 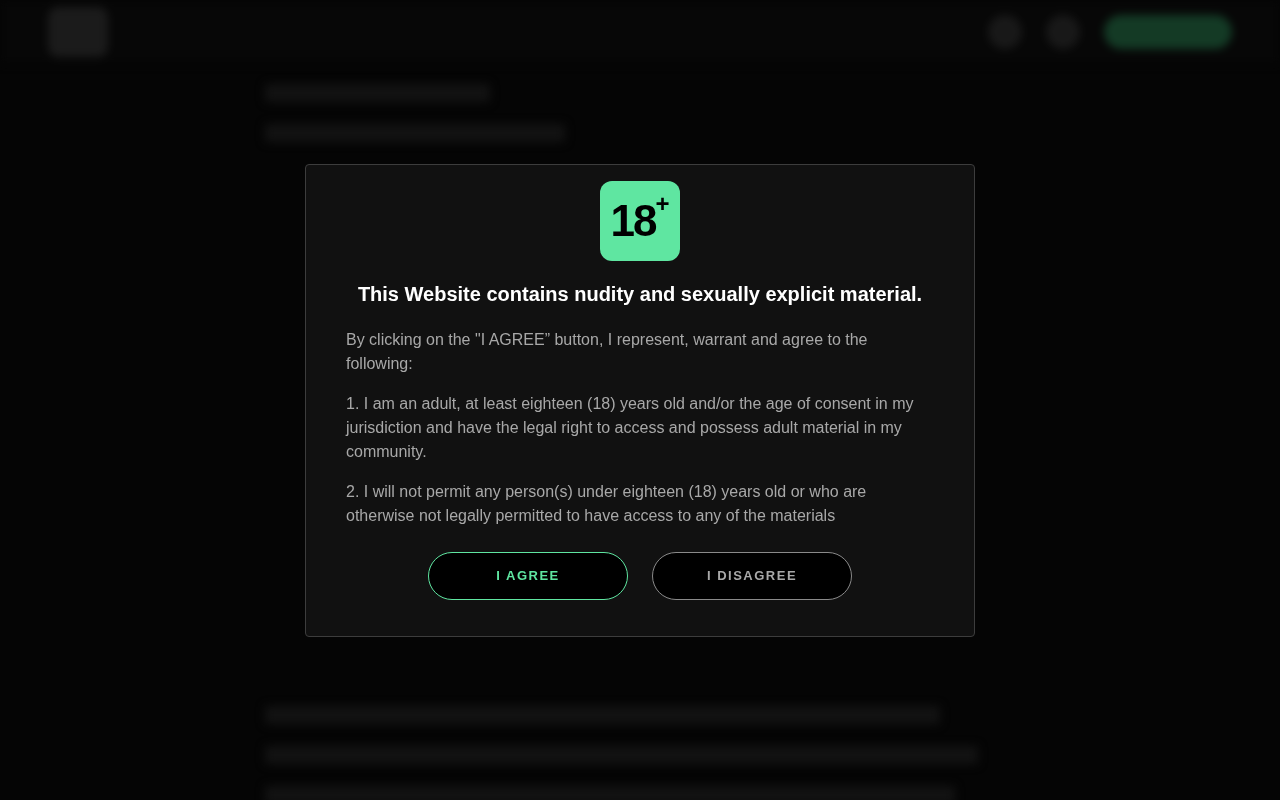 What do you see at coordinates (640, 294) in the screenshot?
I see `dialog-title: This Website contains nudity and sexually explicit material.` at bounding box center [640, 294].